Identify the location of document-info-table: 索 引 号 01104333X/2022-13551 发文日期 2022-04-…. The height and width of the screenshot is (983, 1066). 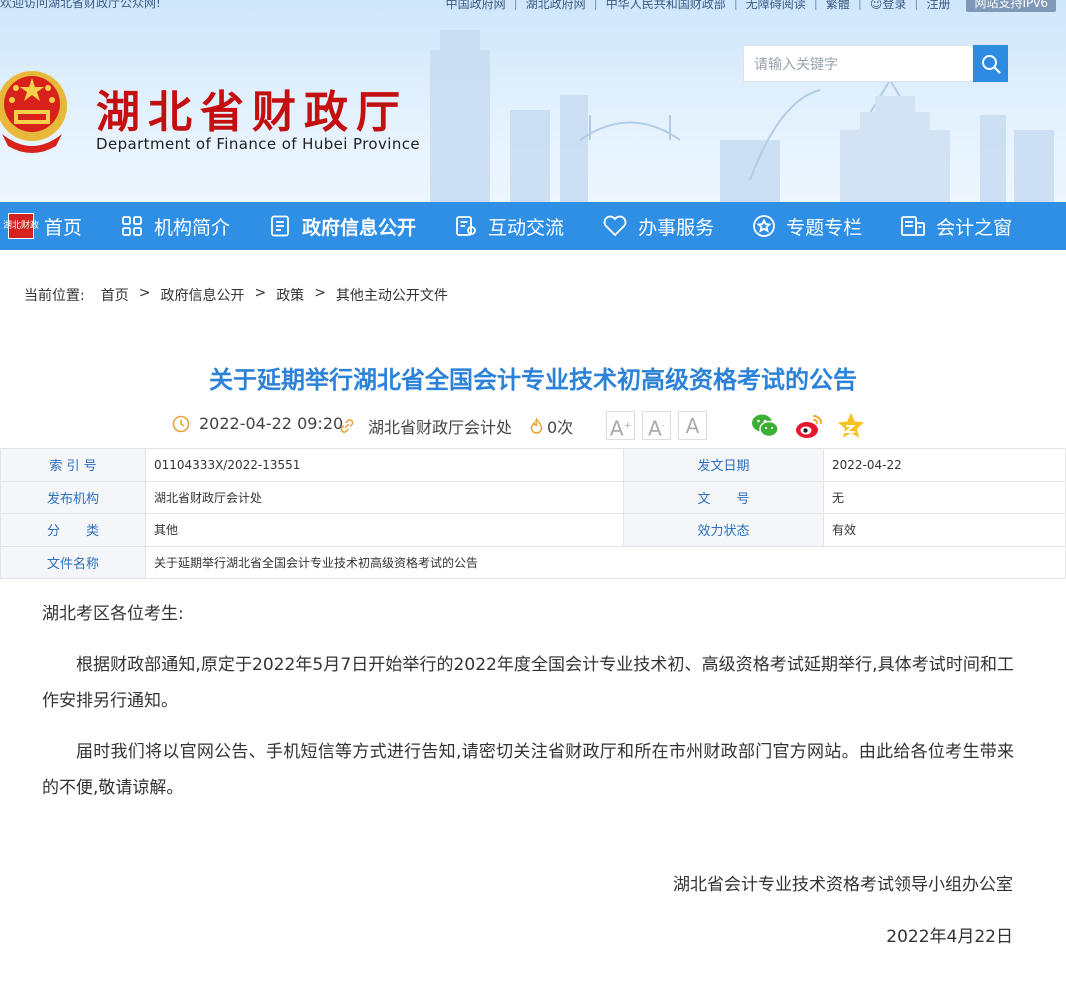
(533, 513).